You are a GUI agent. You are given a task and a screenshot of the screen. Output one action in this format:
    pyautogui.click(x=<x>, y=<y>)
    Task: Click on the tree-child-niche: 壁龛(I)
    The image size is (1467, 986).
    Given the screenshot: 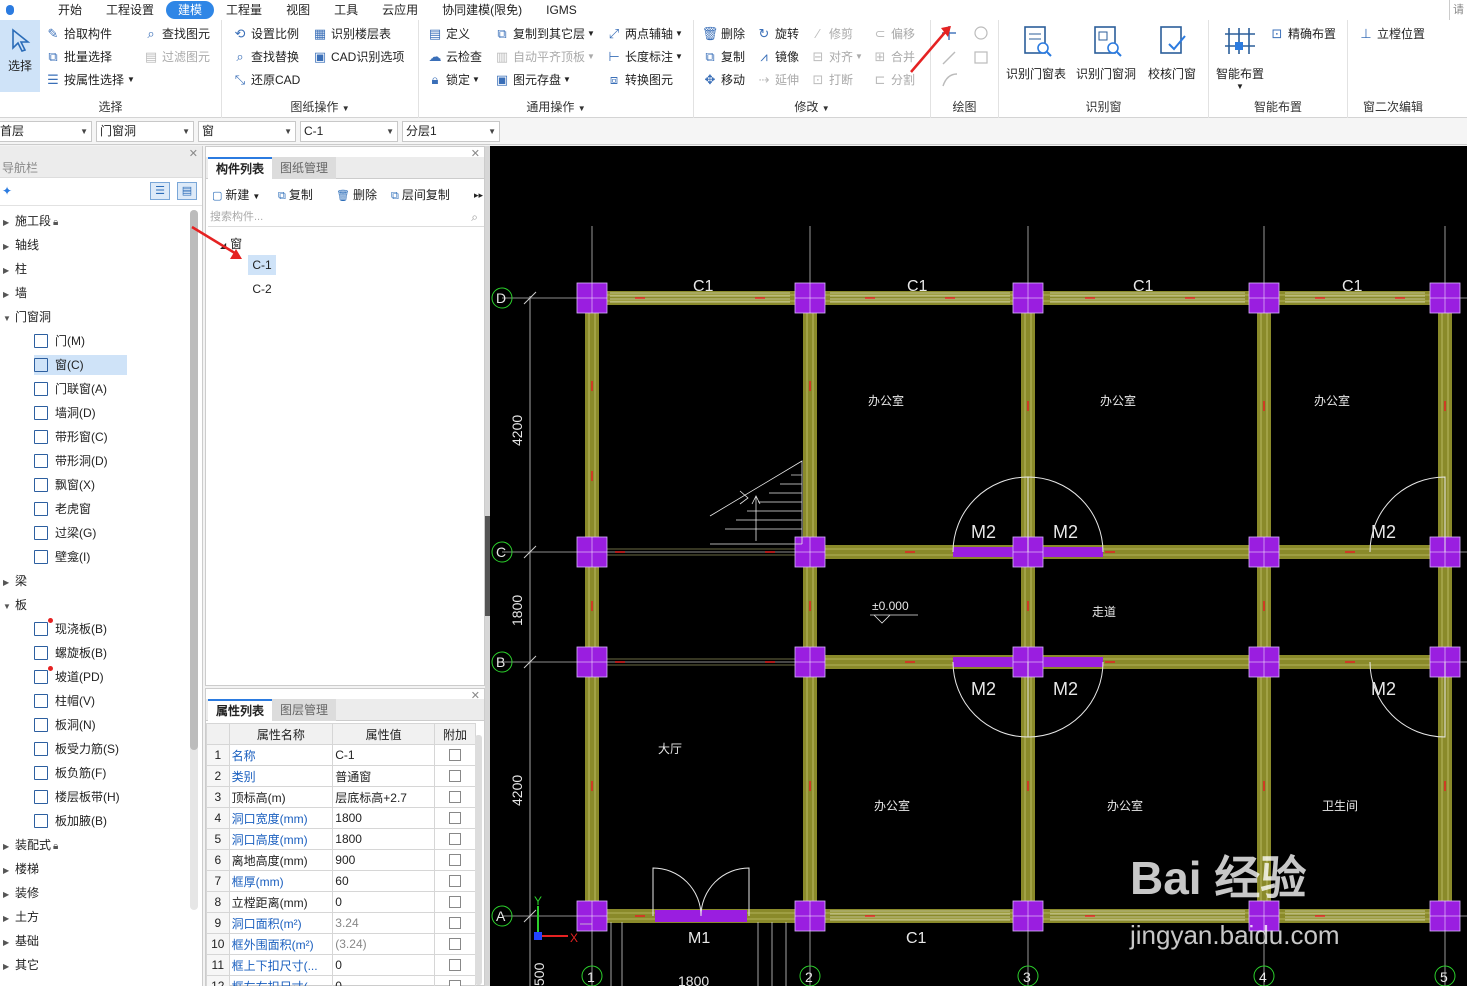 What is the action you would take?
    pyautogui.click(x=80, y=557)
    